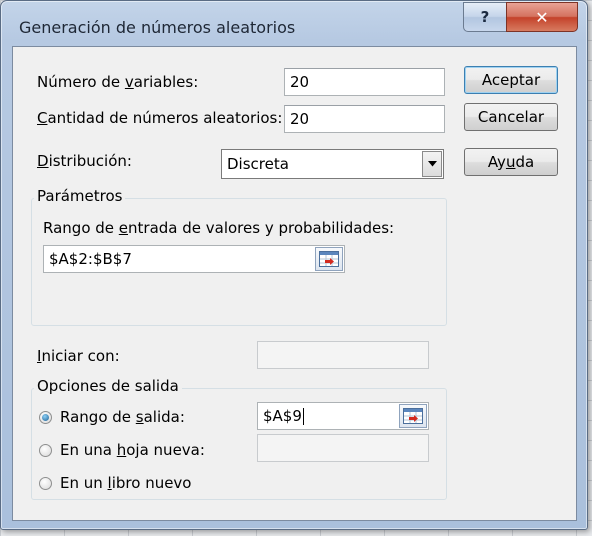  I want to click on radio-hoja-nueva: En una hoja nueva:, so click(122, 450).